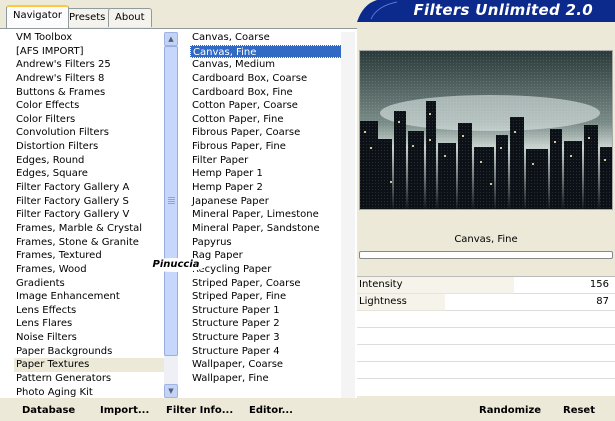 The height and width of the screenshot is (421, 615). I want to click on list-item: Striped Paper, Coarse, so click(270, 284).